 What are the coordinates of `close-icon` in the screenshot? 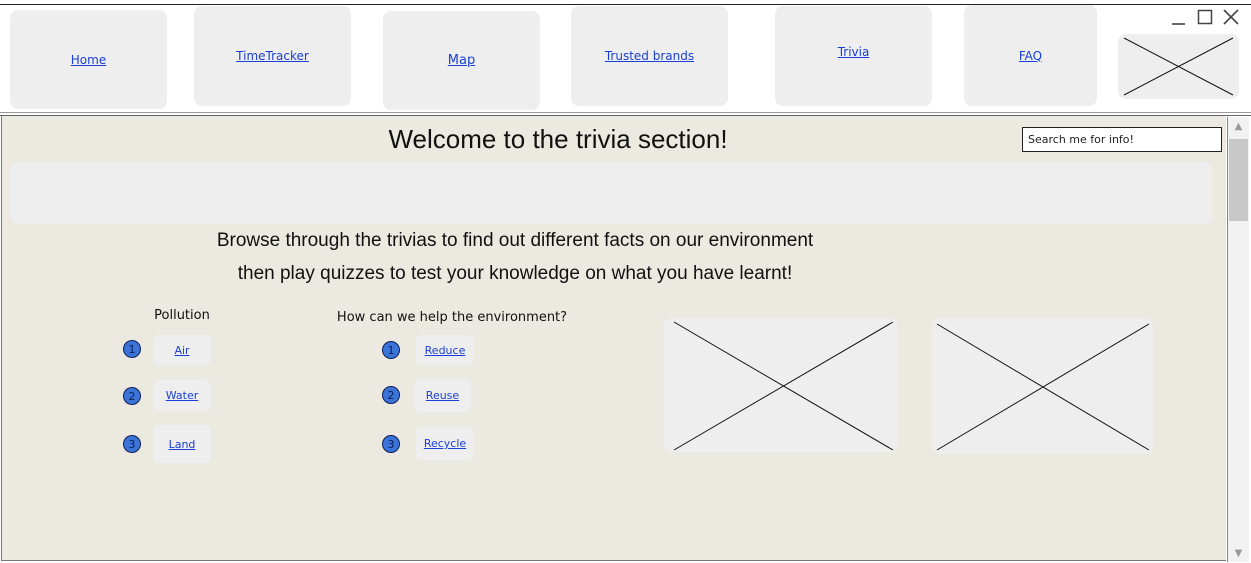 It's located at (1231, 17).